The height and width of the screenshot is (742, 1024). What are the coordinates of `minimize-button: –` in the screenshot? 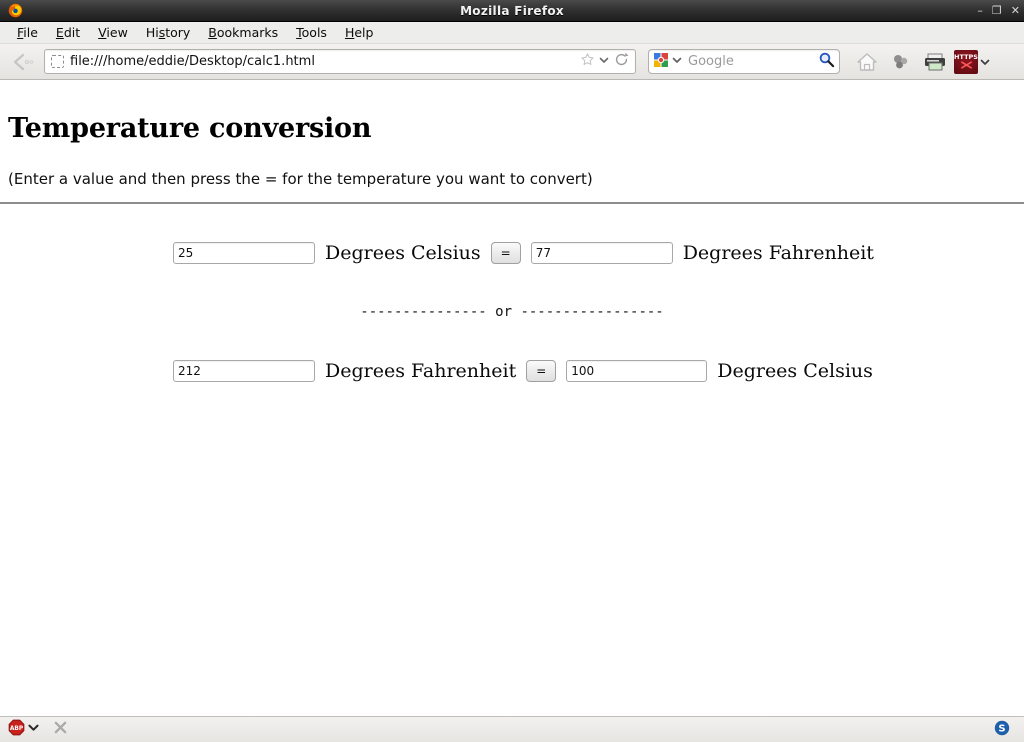 It's located at (980, 10).